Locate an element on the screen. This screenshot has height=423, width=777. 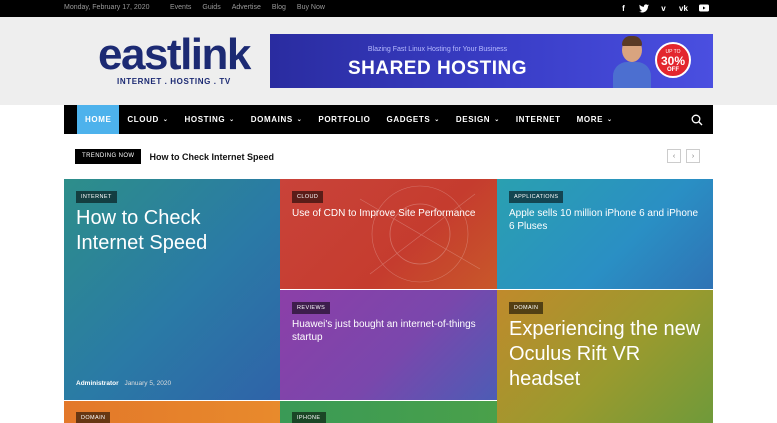
nav-item-more: MORE ⌄ is located at coordinates (595, 119).